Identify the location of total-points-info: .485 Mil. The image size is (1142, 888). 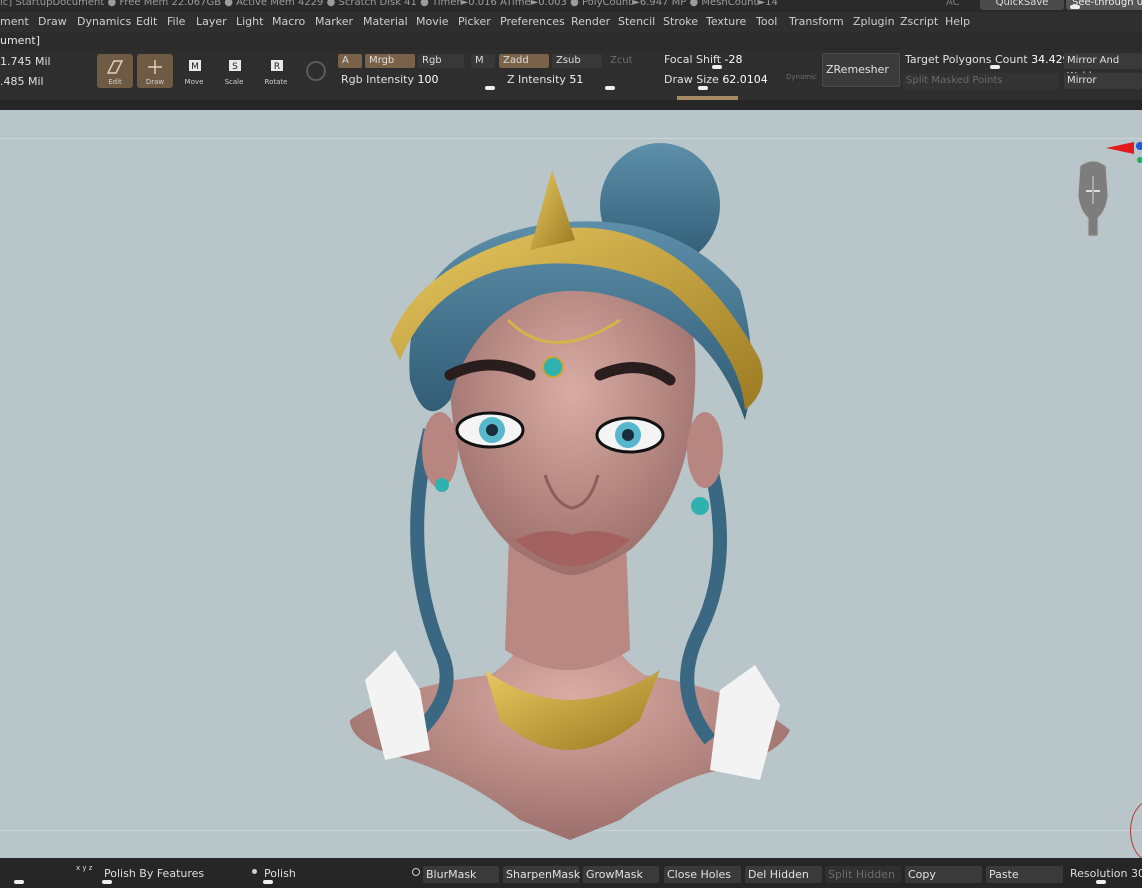
(22, 81).